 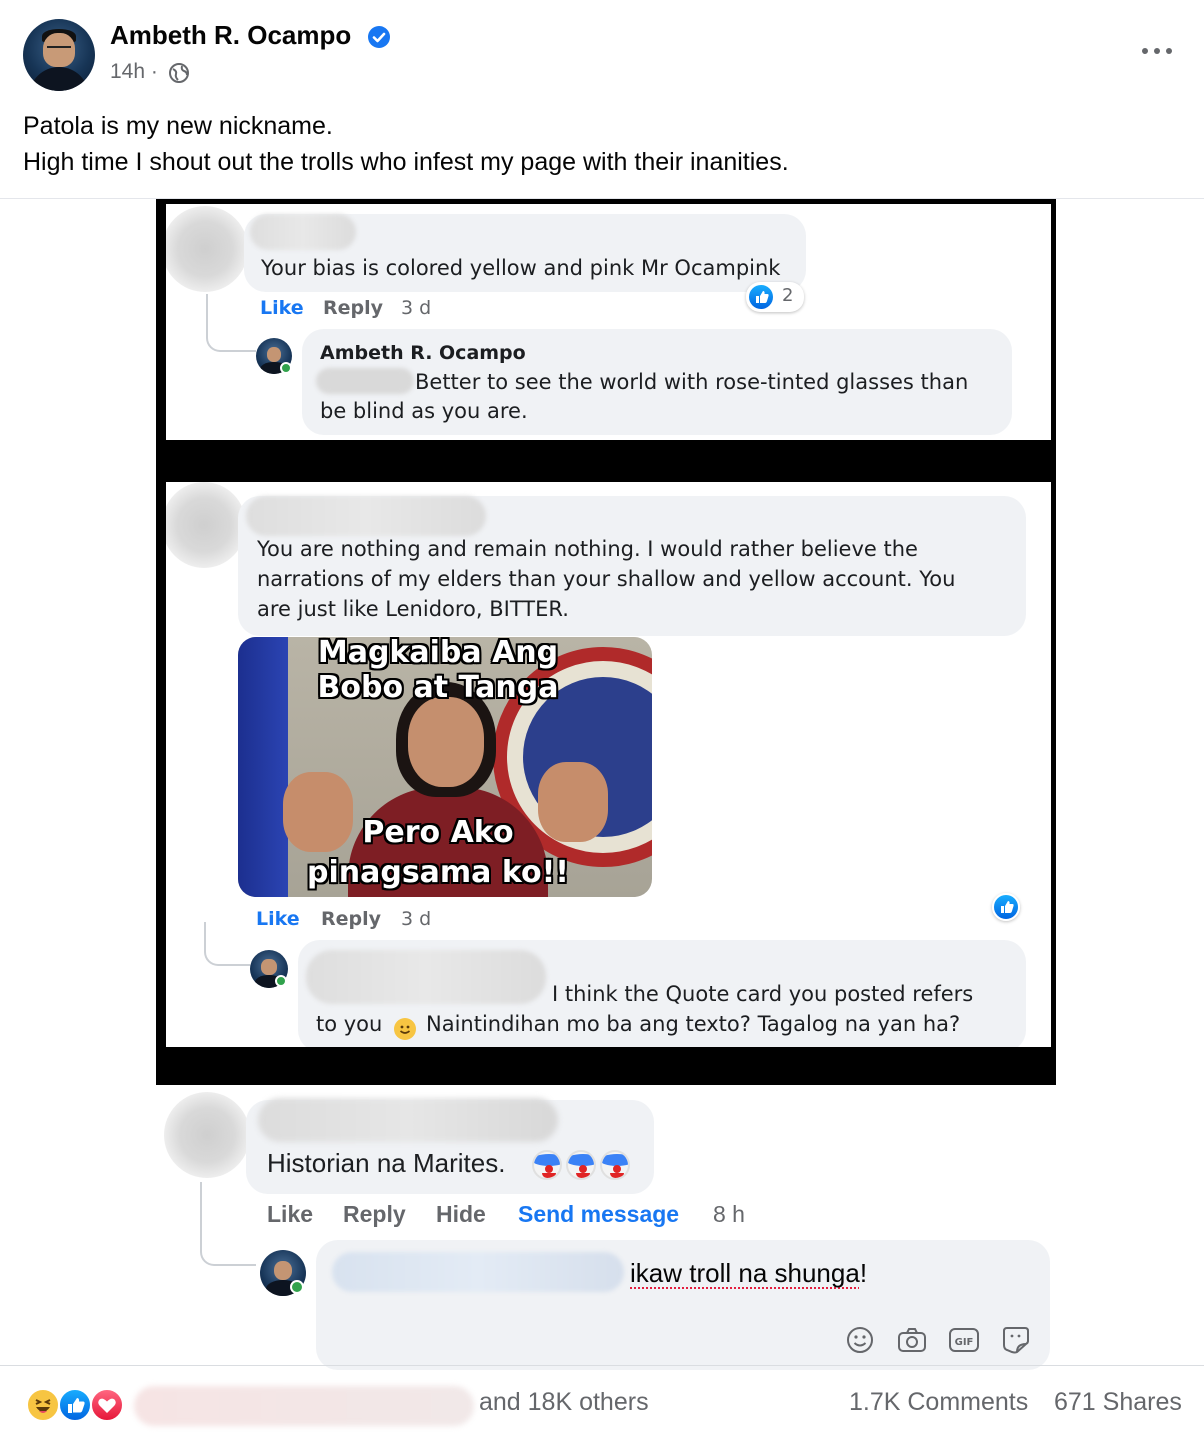 I want to click on verified-badge-icon, so click(x=379, y=37).